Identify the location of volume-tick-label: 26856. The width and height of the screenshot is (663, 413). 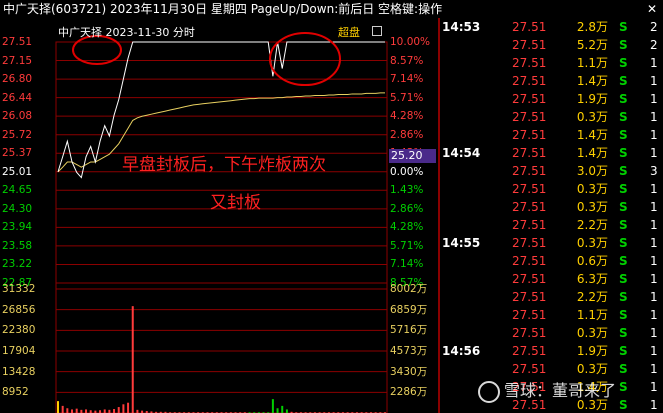
(19, 309).